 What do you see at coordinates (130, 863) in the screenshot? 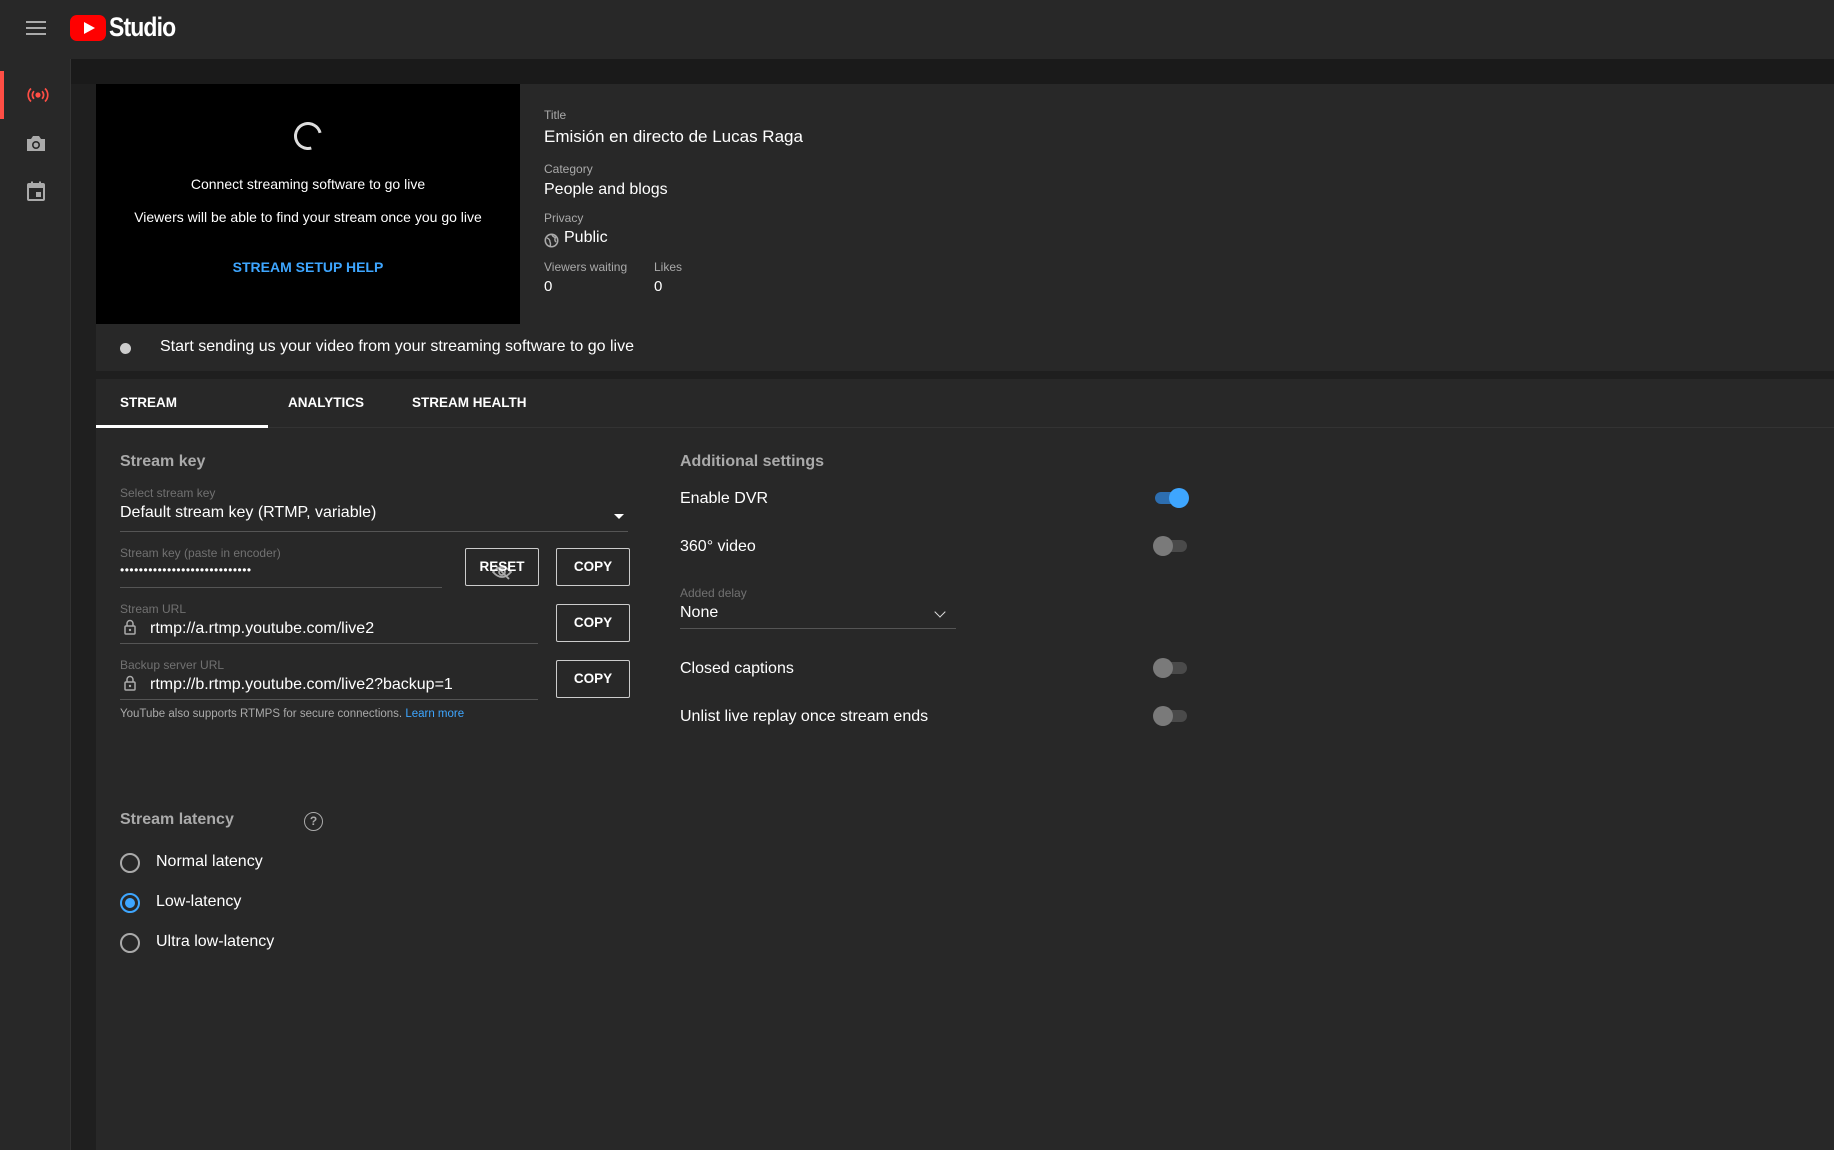
I see `radio-normal-latency` at bounding box center [130, 863].